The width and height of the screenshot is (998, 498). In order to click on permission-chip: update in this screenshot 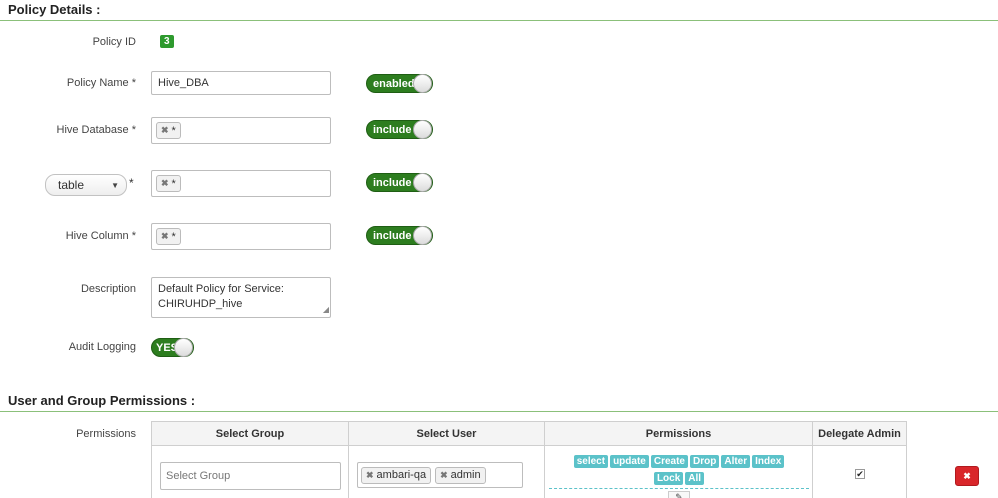, I will do `click(629, 461)`.